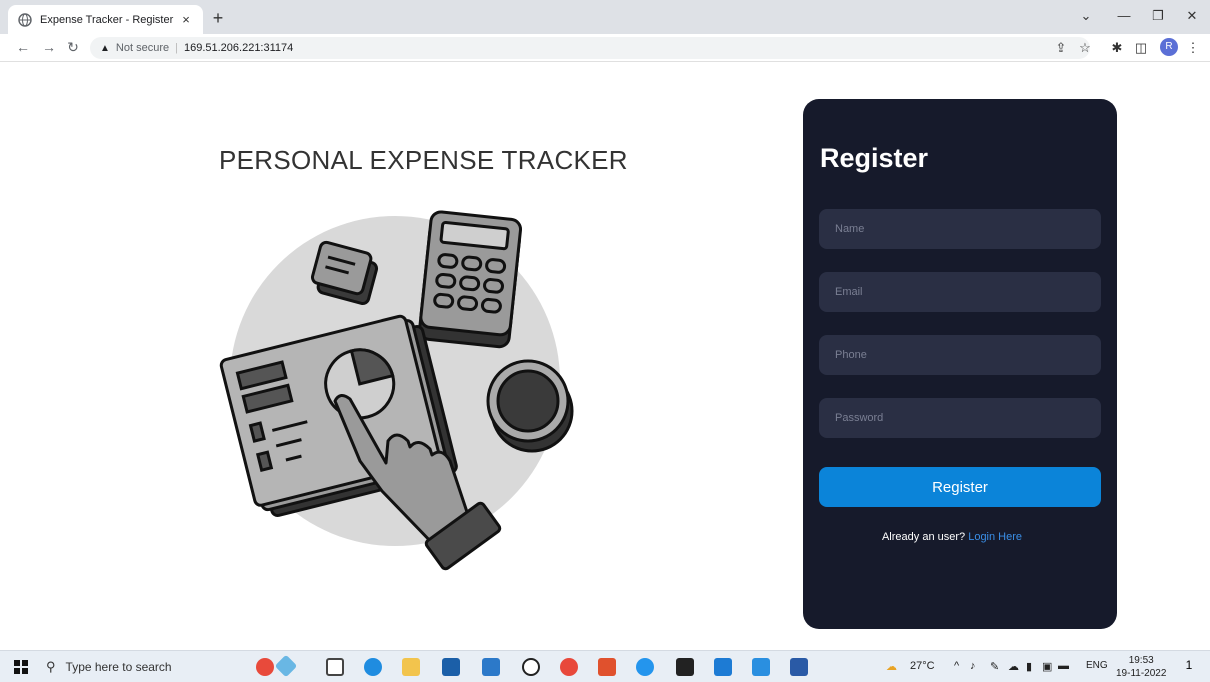  What do you see at coordinates (891, 666) in the screenshot?
I see `weather-tray-icon: ☁` at bounding box center [891, 666].